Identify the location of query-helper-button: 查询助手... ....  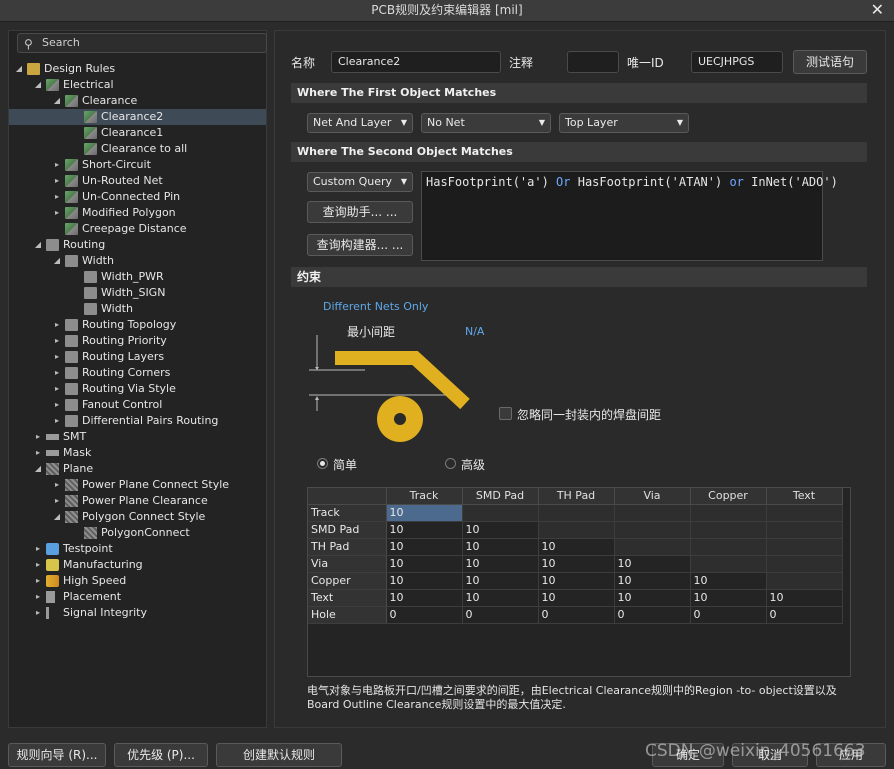
(360, 212).